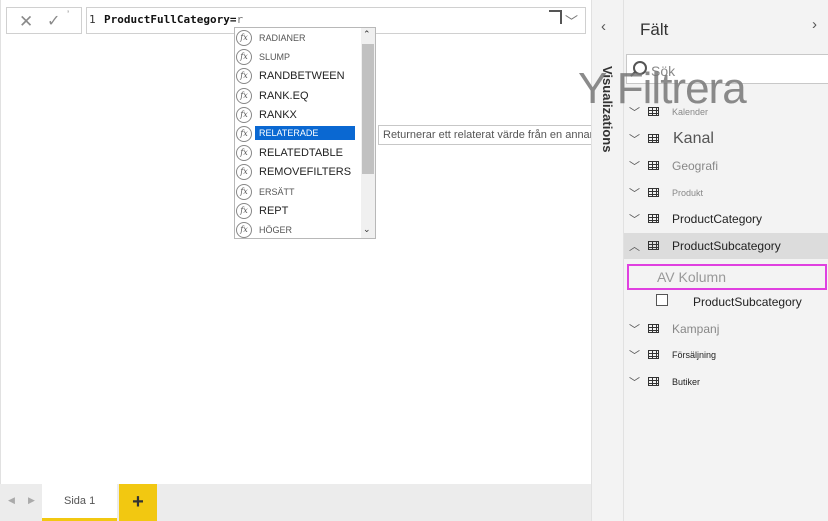 The image size is (828, 521). What do you see at coordinates (747, 302) in the screenshot?
I see `field-name: ProductSubcategory` at bounding box center [747, 302].